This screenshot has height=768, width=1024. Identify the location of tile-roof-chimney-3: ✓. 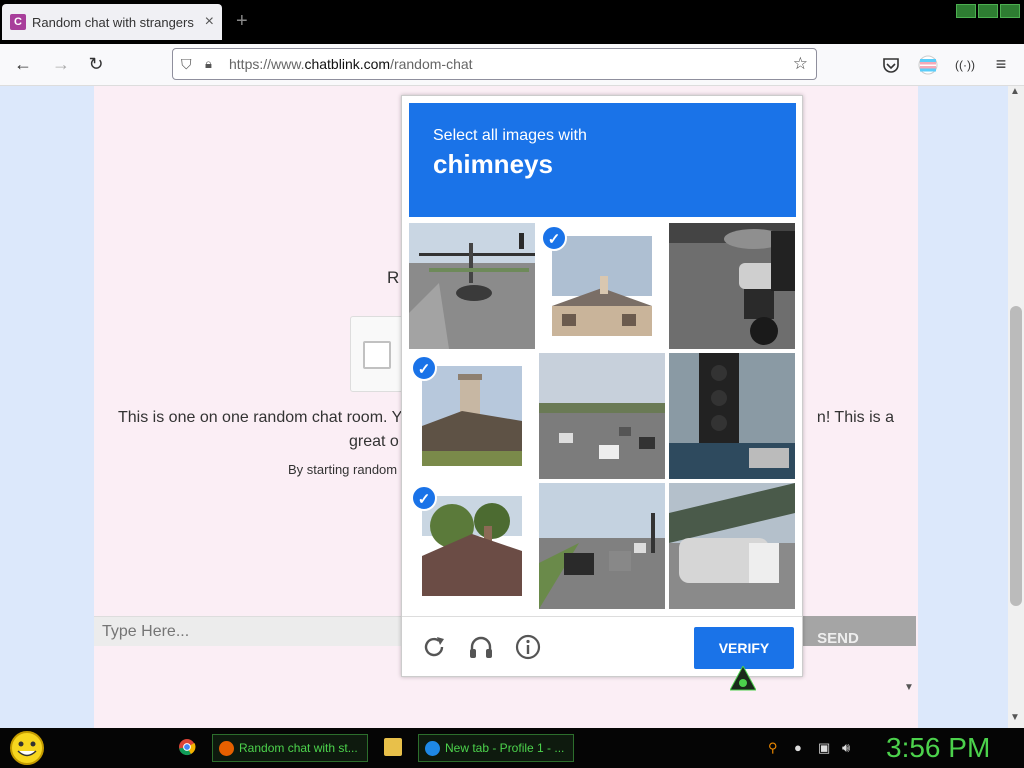
(472, 546).